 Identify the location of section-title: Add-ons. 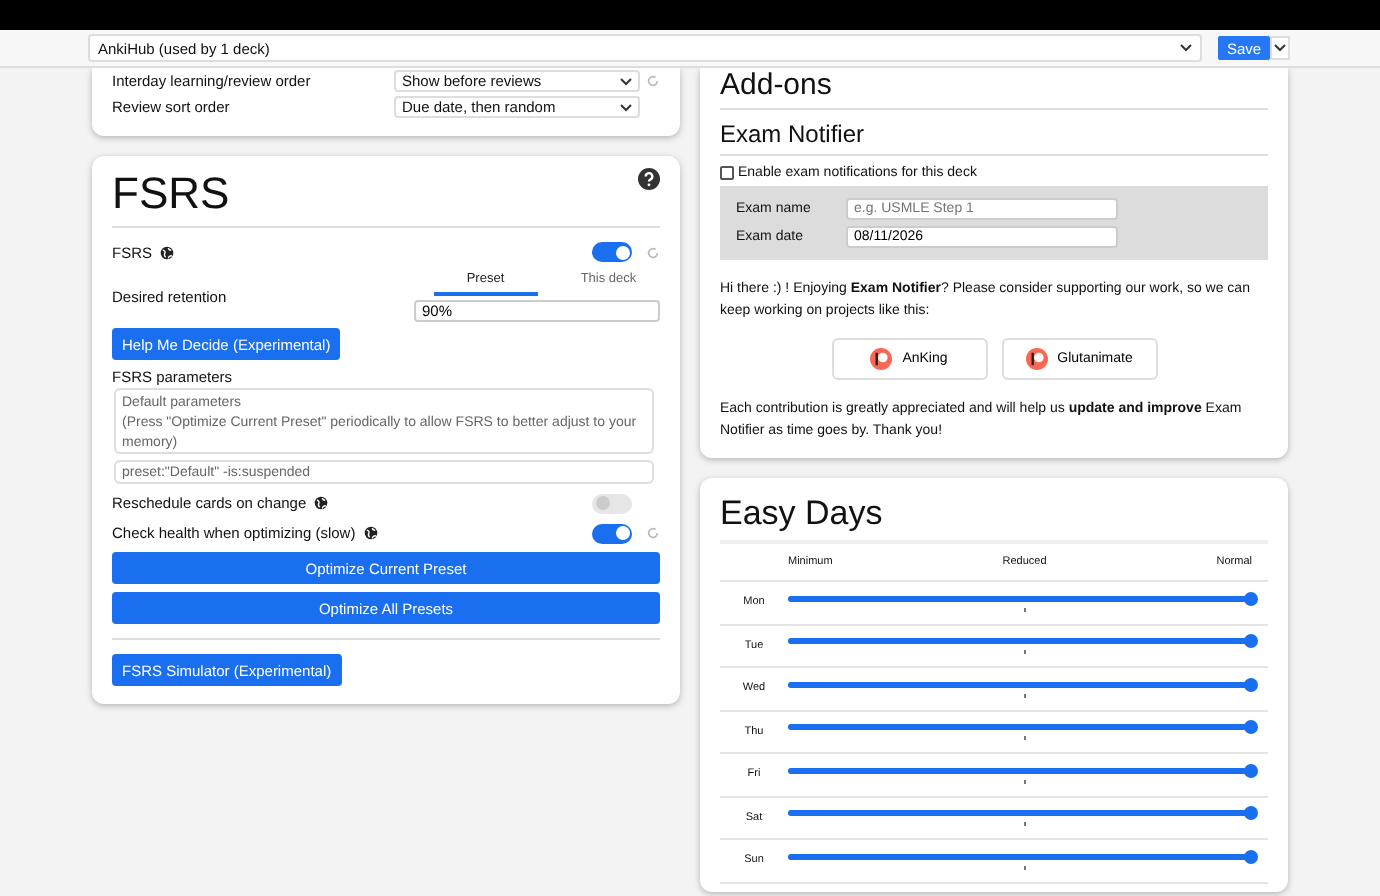
(777, 85).